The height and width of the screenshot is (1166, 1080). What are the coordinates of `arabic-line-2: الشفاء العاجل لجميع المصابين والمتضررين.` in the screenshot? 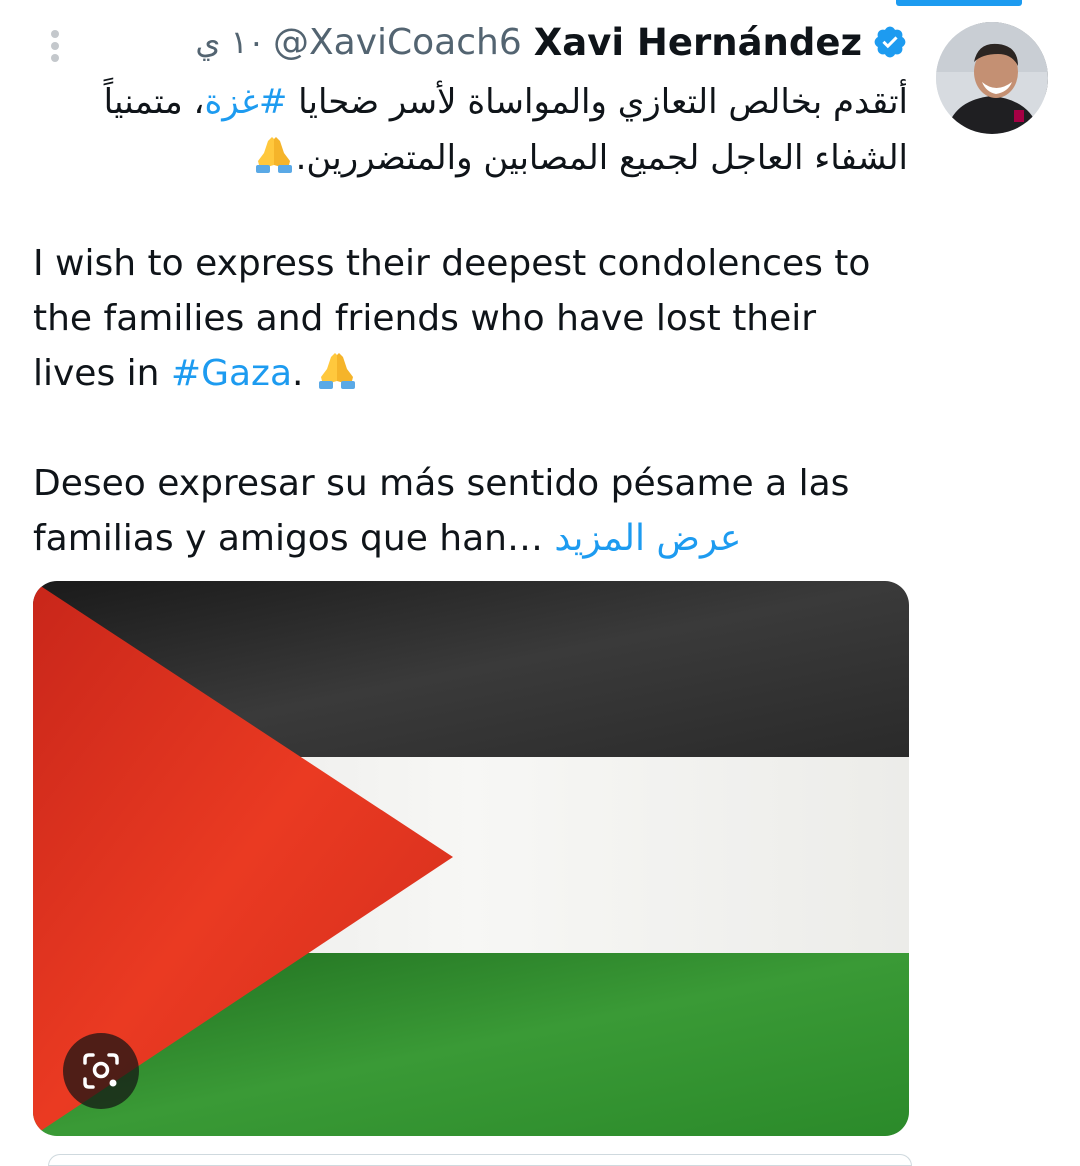 It's located at (478, 158).